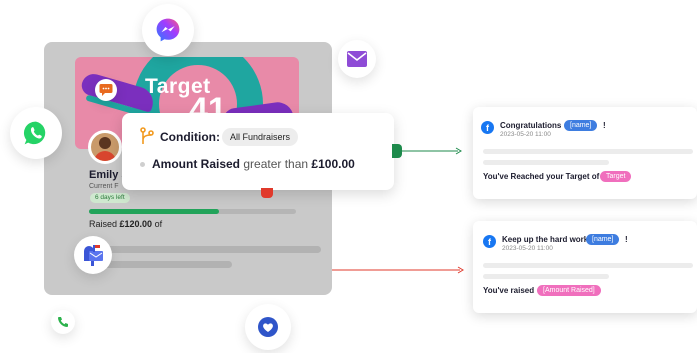 The image size is (697, 353). I want to click on rule-metric: Amount Raised, so click(196, 164).